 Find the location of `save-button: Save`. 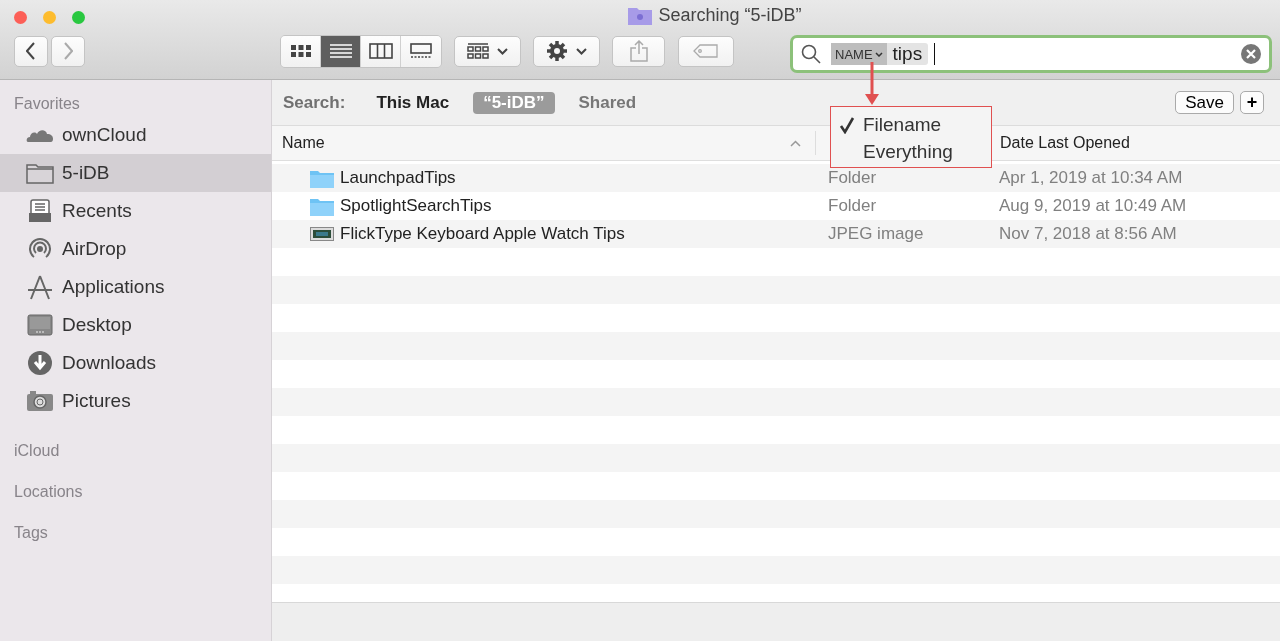

save-button: Save is located at coordinates (1204, 102).